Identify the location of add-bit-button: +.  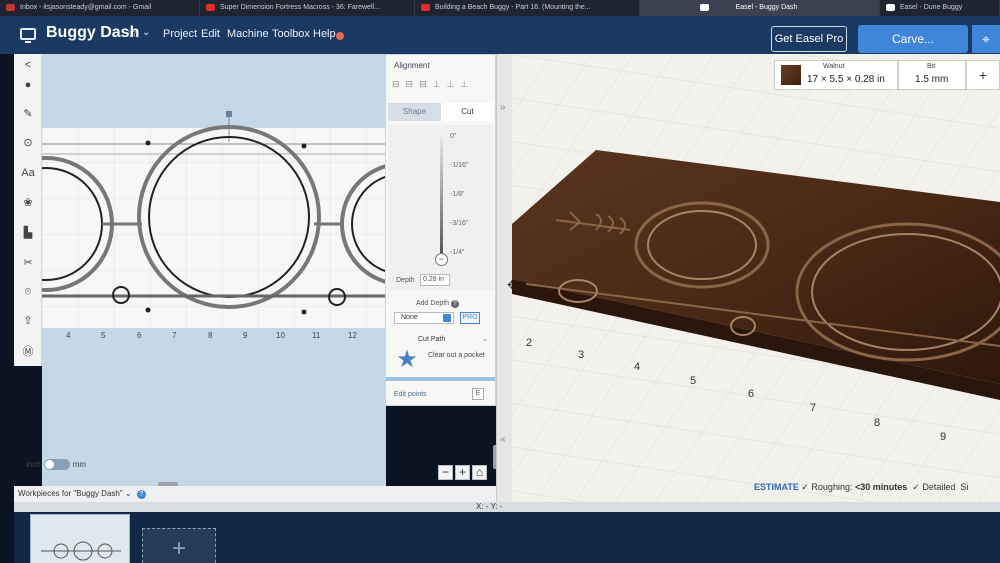
(983, 75).